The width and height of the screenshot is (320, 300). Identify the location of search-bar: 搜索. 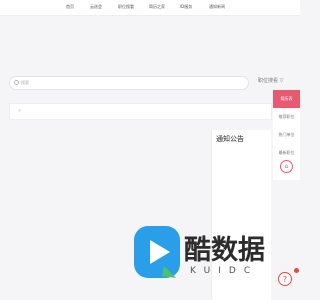
(129, 83).